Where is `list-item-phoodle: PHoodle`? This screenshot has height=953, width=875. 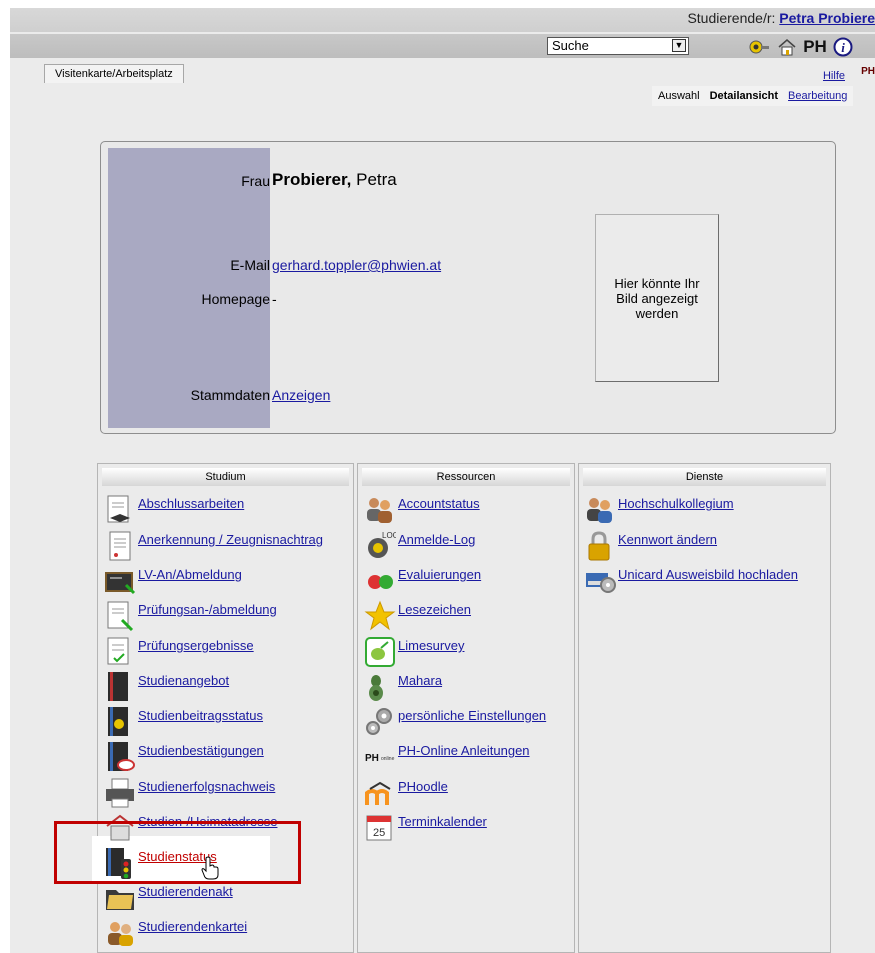
list-item-phoodle: PHoodle is located at coordinates (406, 793).